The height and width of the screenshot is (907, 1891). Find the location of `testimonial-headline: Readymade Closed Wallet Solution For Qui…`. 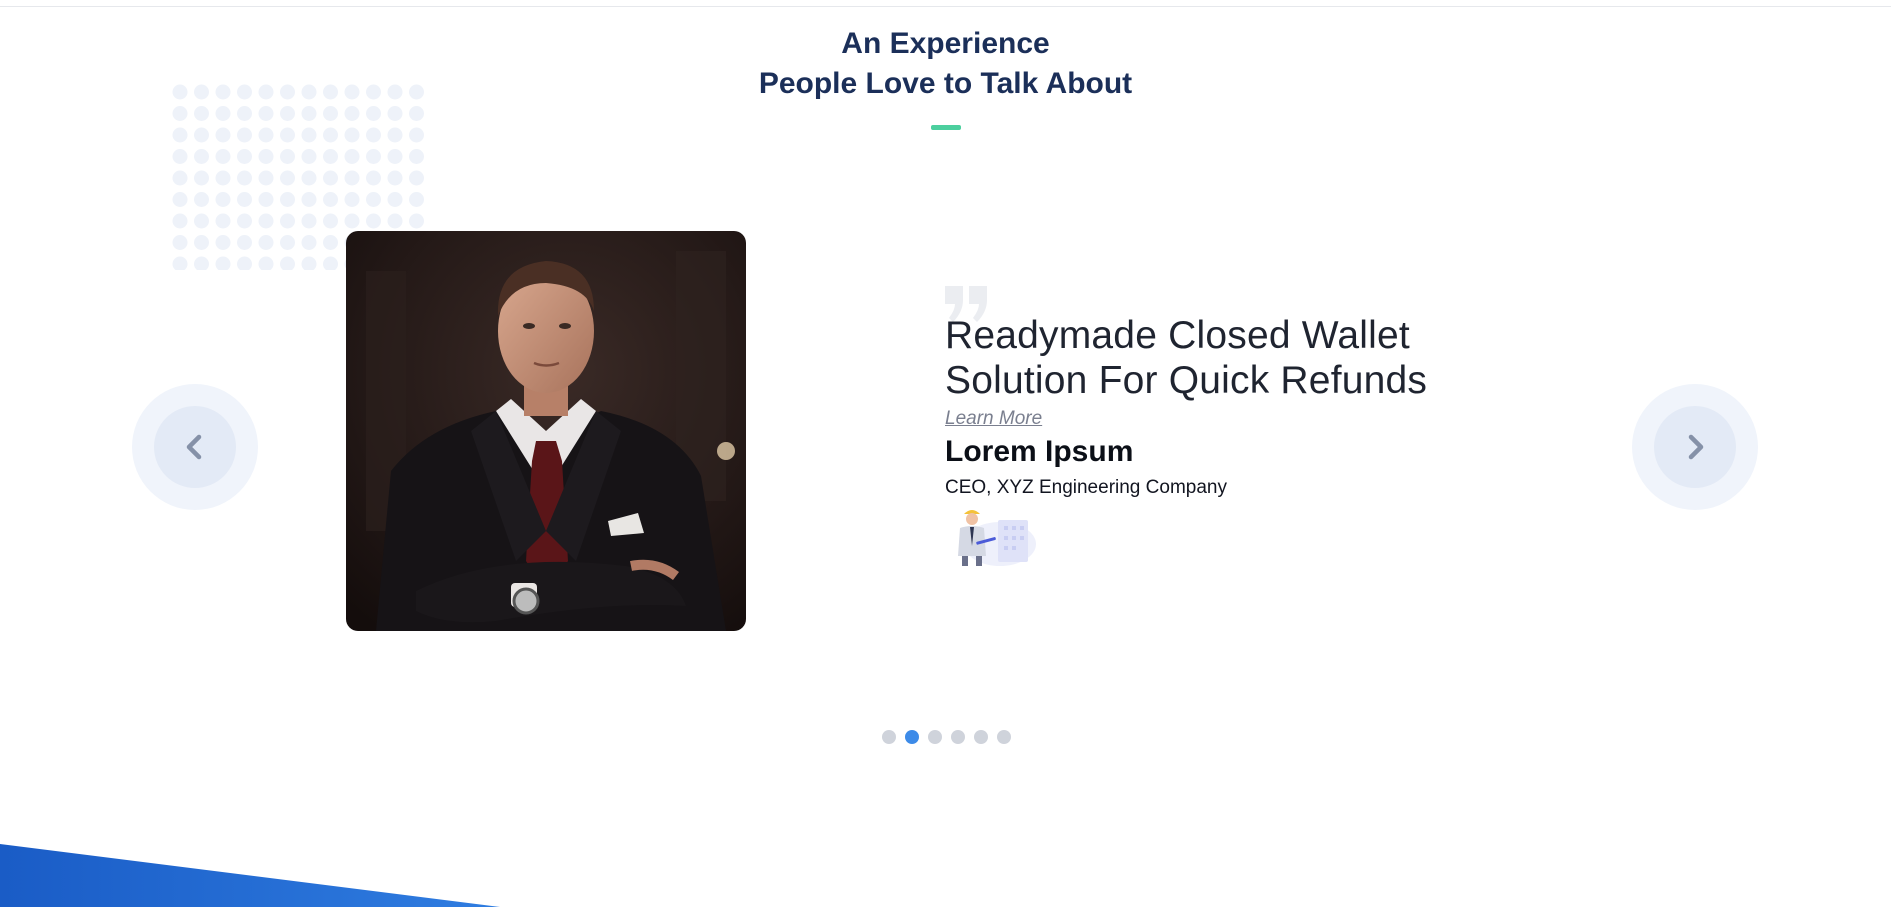

testimonial-headline: Readymade Closed Wallet Solution For Qui… is located at coordinates (1225, 358).